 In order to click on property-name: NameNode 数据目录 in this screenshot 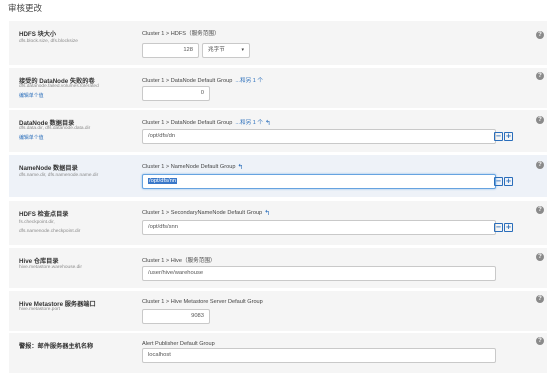, I will do `click(48, 168)`.